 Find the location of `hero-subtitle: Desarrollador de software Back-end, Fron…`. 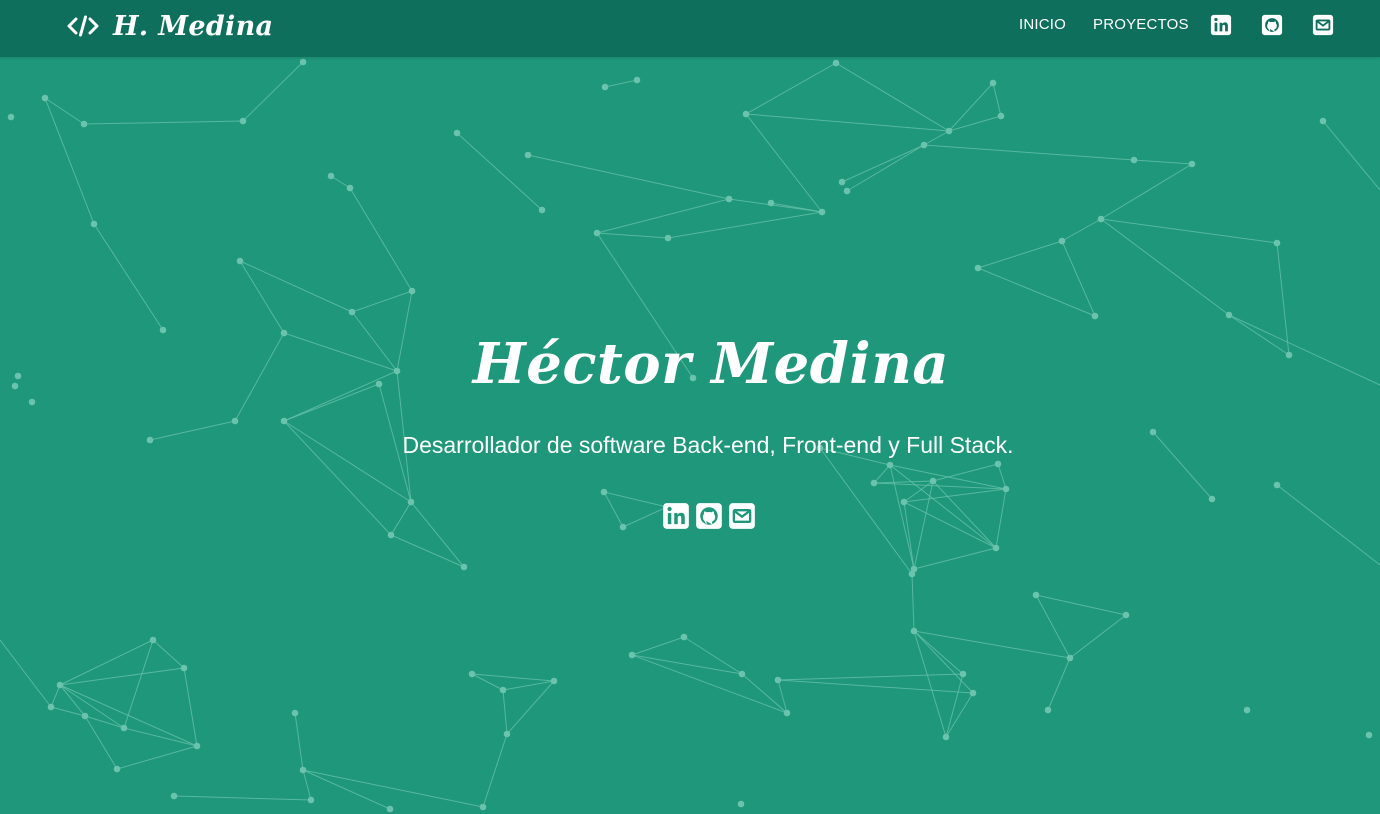

hero-subtitle: Desarrollador de software Back-end, Fron… is located at coordinates (708, 445).